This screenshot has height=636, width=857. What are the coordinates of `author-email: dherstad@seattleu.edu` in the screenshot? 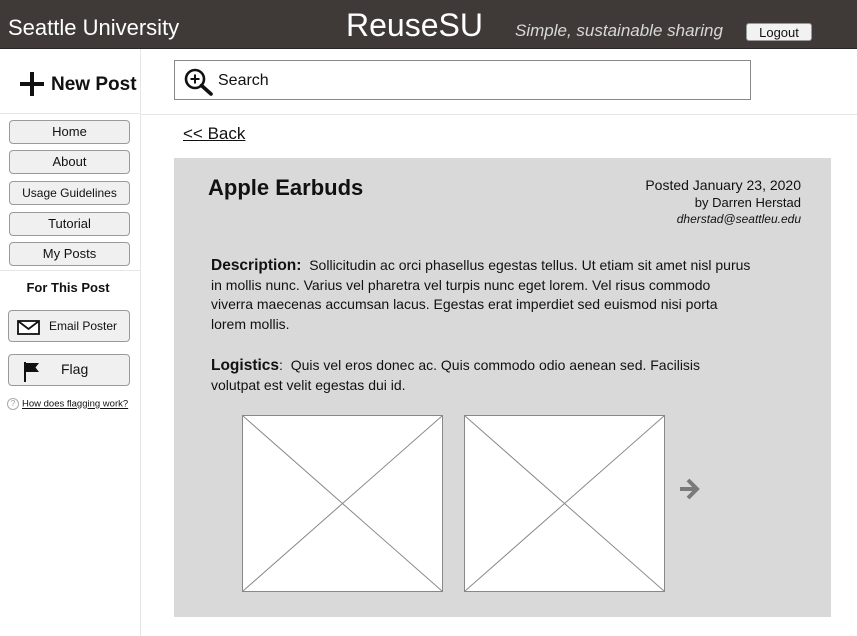 It's located at (723, 219).